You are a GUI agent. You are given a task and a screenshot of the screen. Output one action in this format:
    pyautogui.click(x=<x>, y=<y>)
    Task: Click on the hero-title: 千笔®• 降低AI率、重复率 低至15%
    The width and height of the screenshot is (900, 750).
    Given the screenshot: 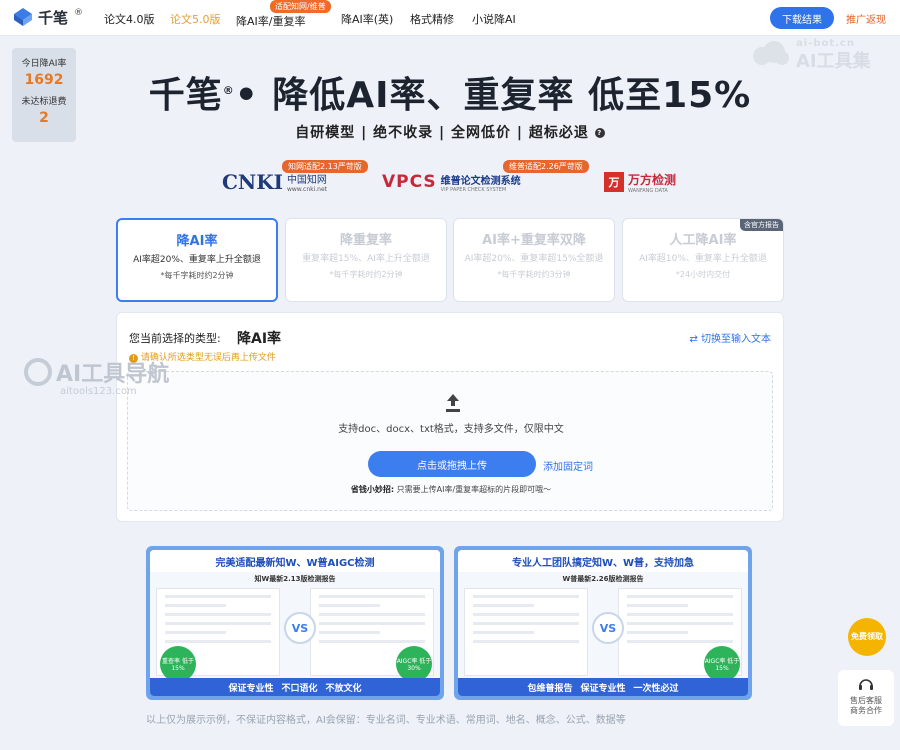 What is the action you would take?
    pyautogui.click(x=450, y=92)
    